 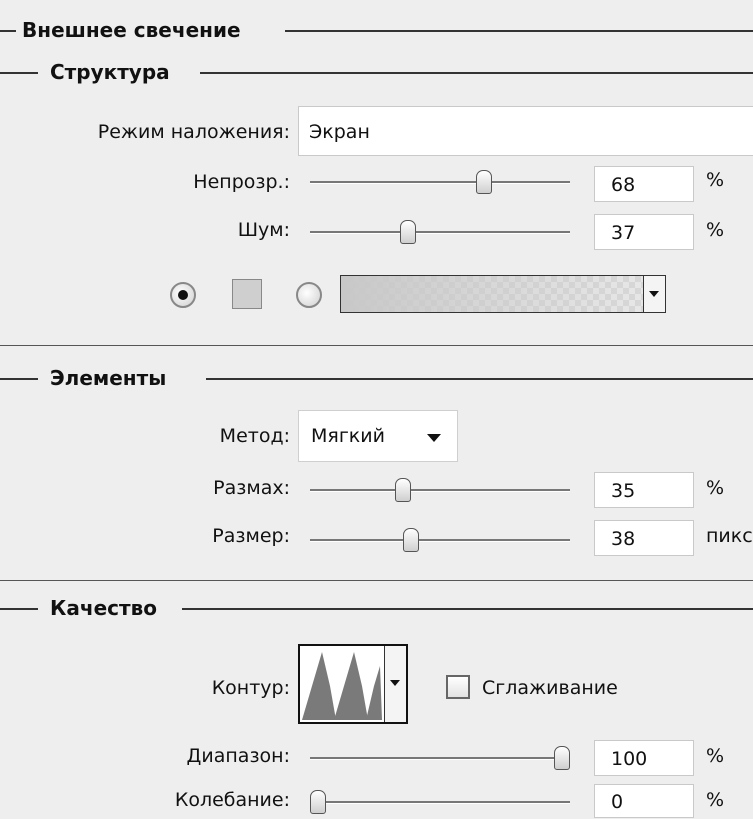 I want to click on jitter-unit: %, so click(x=715, y=800).